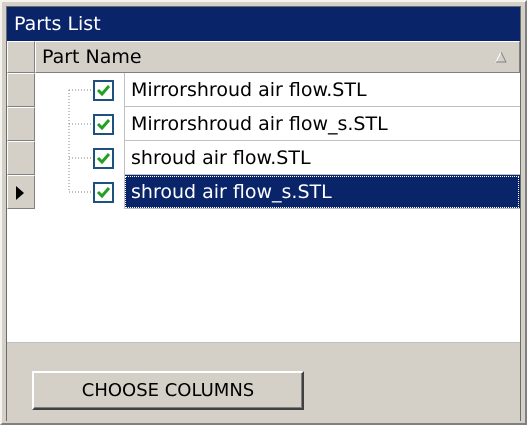 The width and height of the screenshot is (527, 425). What do you see at coordinates (80, 141) in the screenshot?
I see `tree-connector-lines` at bounding box center [80, 141].